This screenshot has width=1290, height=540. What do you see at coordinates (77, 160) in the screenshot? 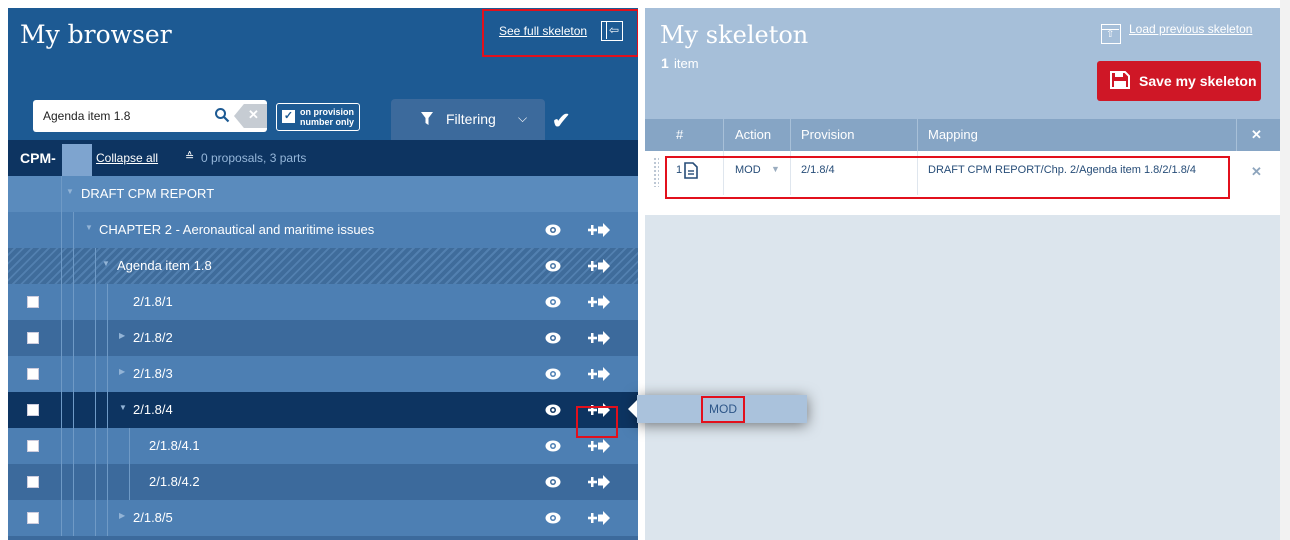
I see `cpm-selector` at bounding box center [77, 160].